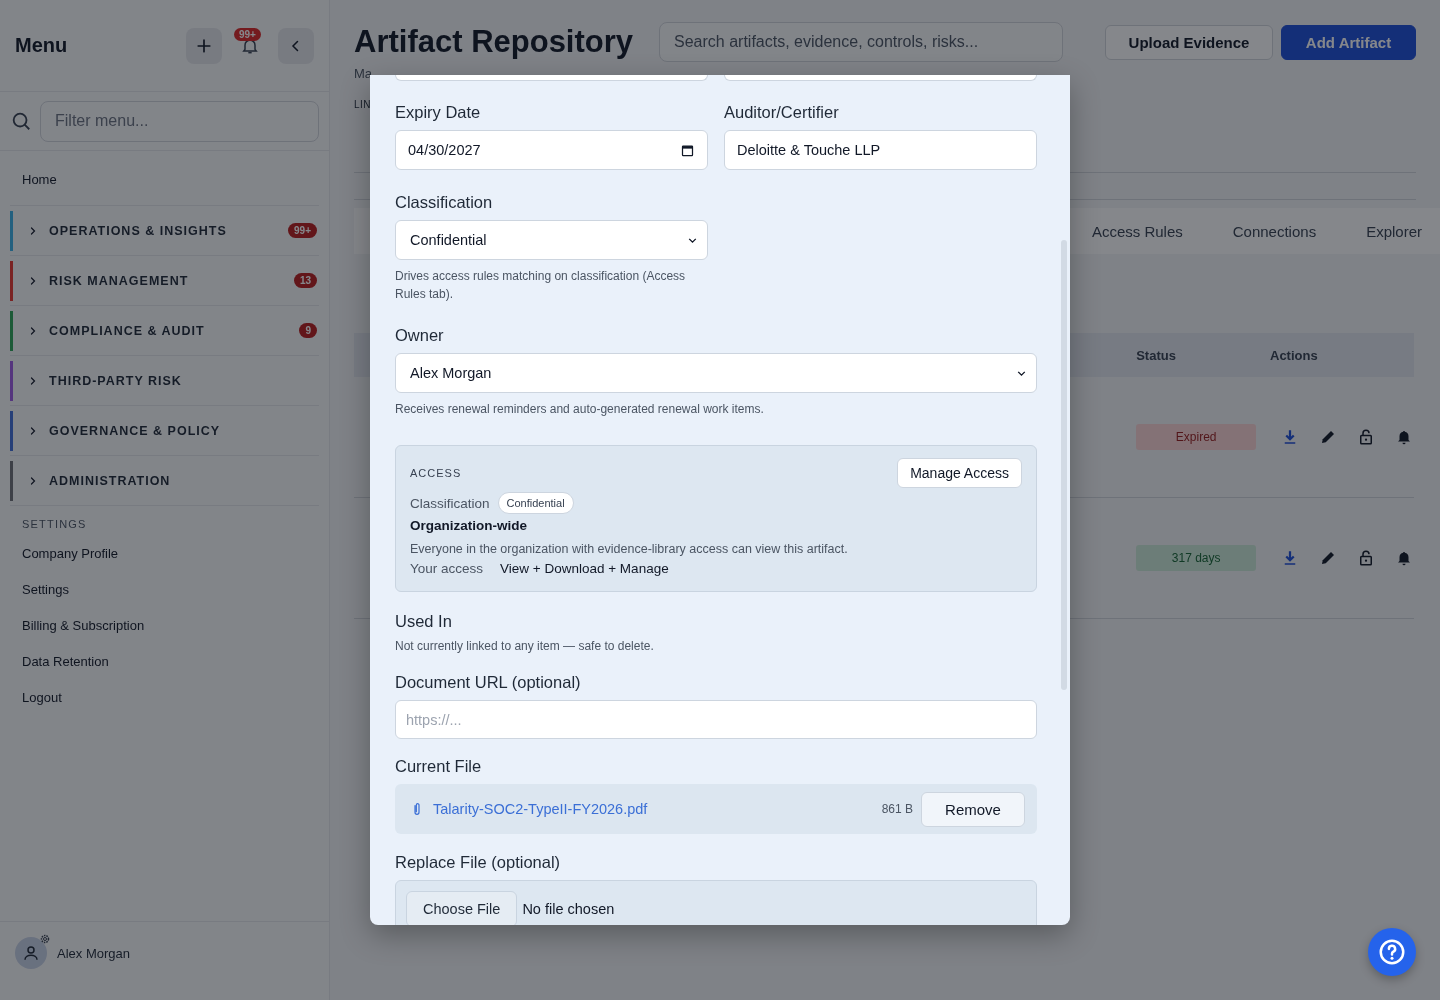 The height and width of the screenshot is (1000, 1440). I want to click on nav-group: OPERATIONS & INSIGHTS 99+, so click(164, 231).